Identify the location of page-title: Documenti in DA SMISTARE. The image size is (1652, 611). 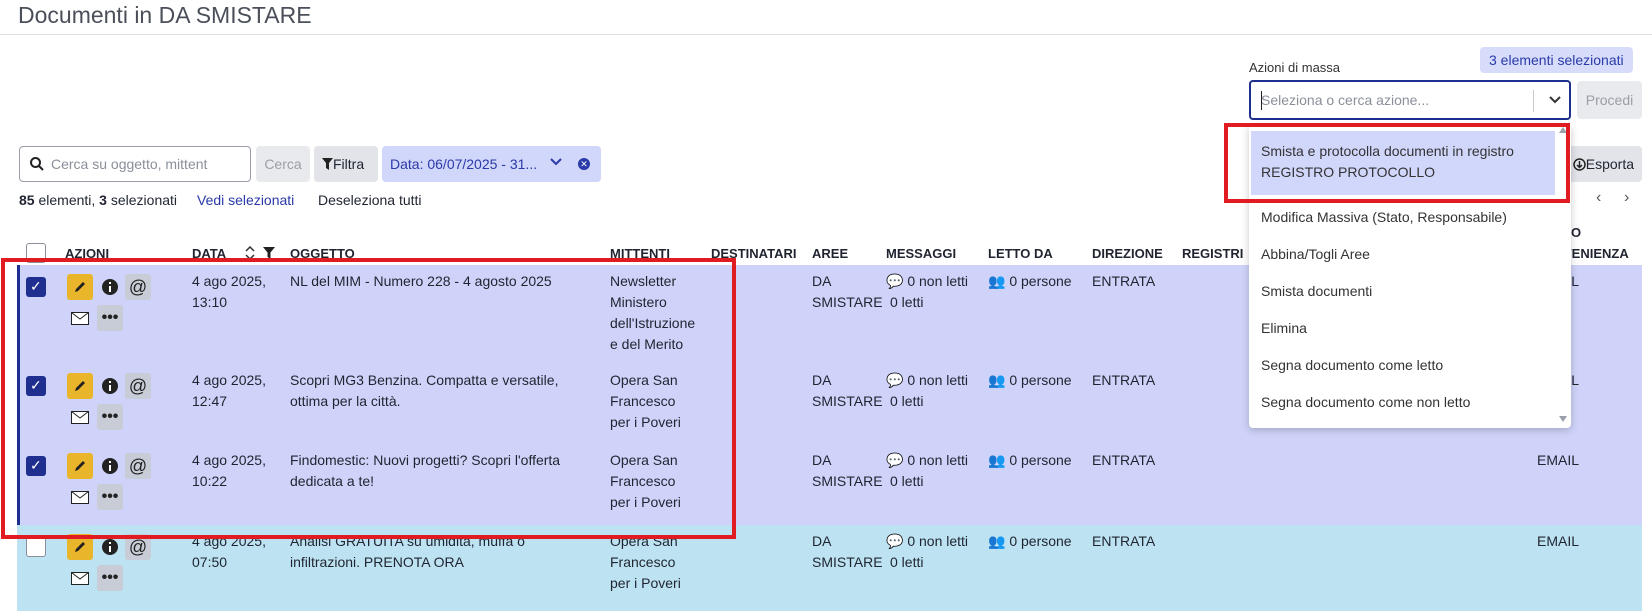
(165, 15).